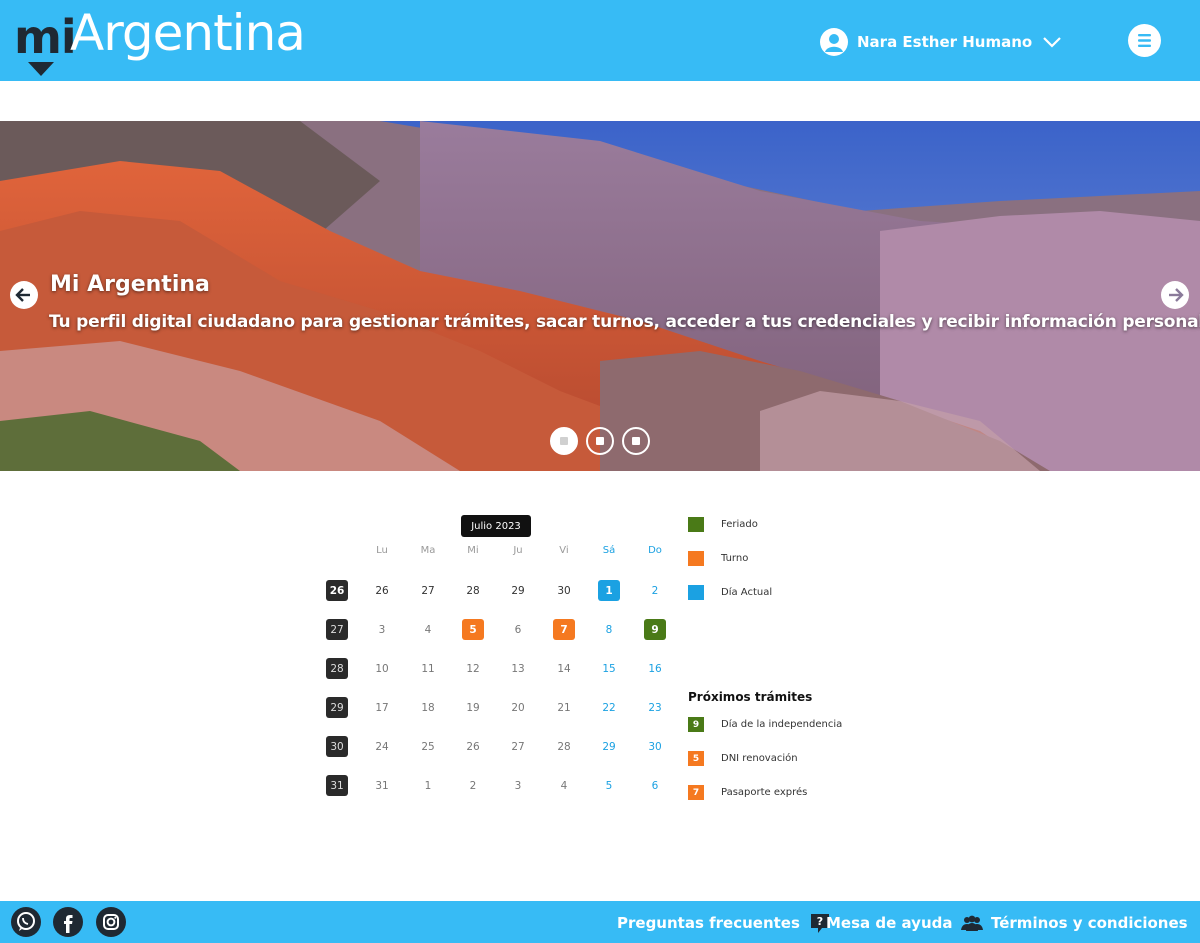 This screenshot has height=943, width=1200. Describe the element at coordinates (564, 550) in the screenshot. I see `day-of-week-header: Vi` at that location.